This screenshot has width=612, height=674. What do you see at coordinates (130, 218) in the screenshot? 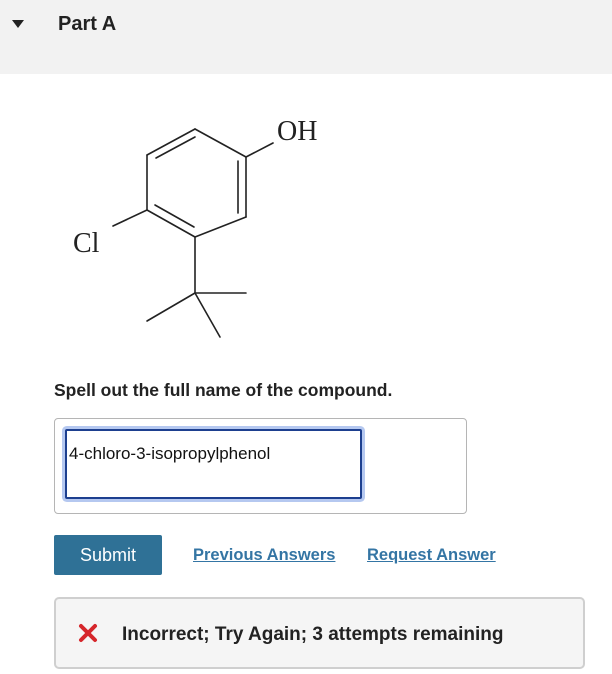
I see `cl-bond` at bounding box center [130, 218].